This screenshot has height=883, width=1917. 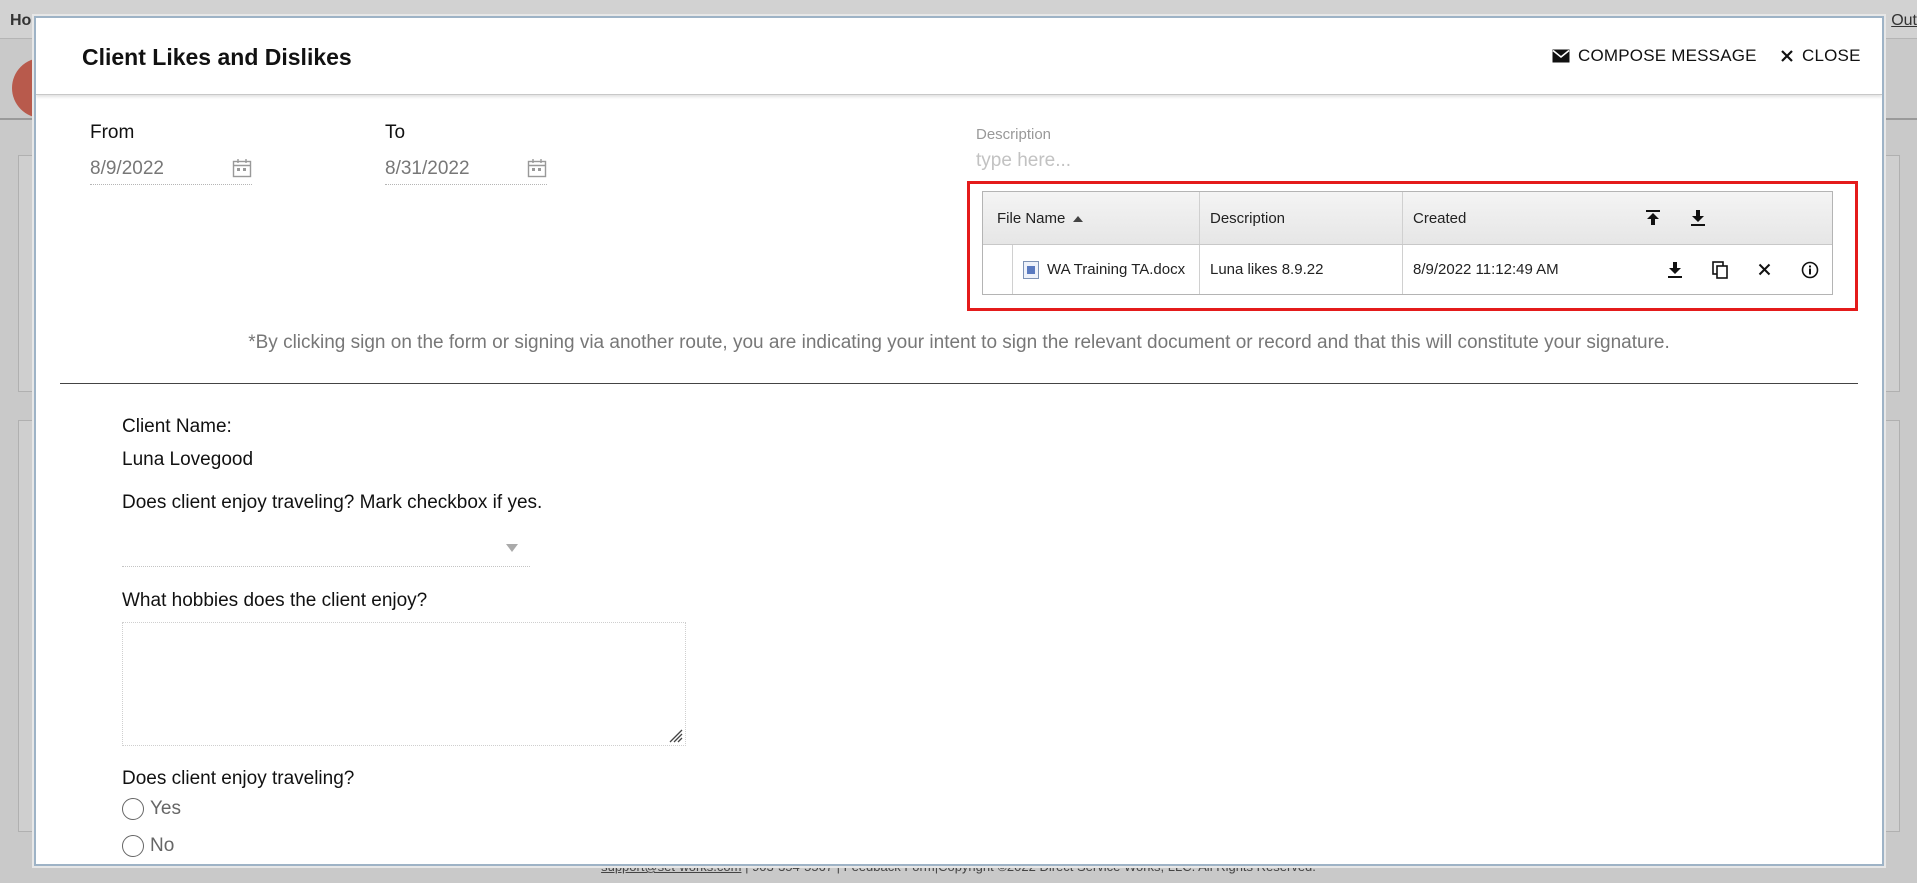 I want to click on question-hobbies: What hobbies does the client enjoy?, so click(x=275, y=600).